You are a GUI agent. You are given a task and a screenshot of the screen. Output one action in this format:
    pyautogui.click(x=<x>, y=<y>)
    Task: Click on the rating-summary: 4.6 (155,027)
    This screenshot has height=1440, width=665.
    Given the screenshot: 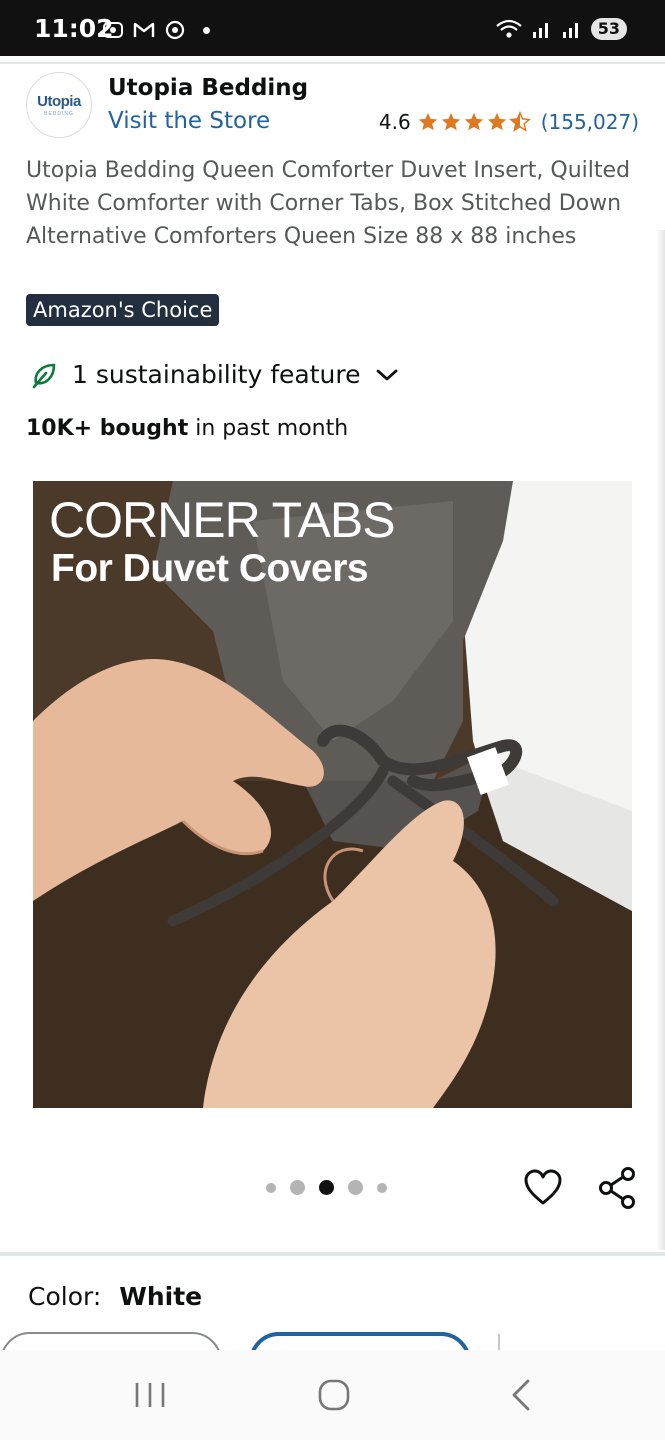 What is the action you would take?
    pyautogui.click(x=509, y=122)
    